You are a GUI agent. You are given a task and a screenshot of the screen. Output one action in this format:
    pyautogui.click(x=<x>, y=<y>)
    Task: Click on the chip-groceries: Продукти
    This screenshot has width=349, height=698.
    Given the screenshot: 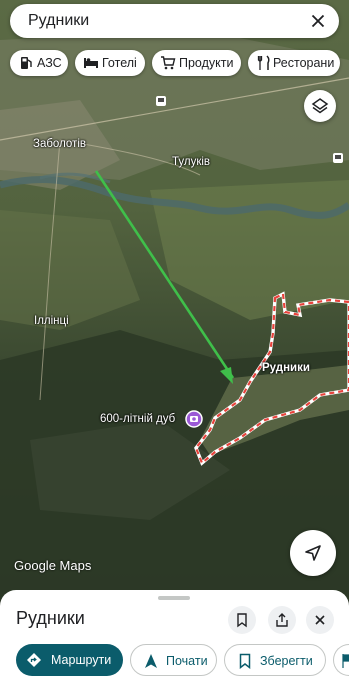 What is the action you would take?
    pyautogui.click(x=196, y=63)
    